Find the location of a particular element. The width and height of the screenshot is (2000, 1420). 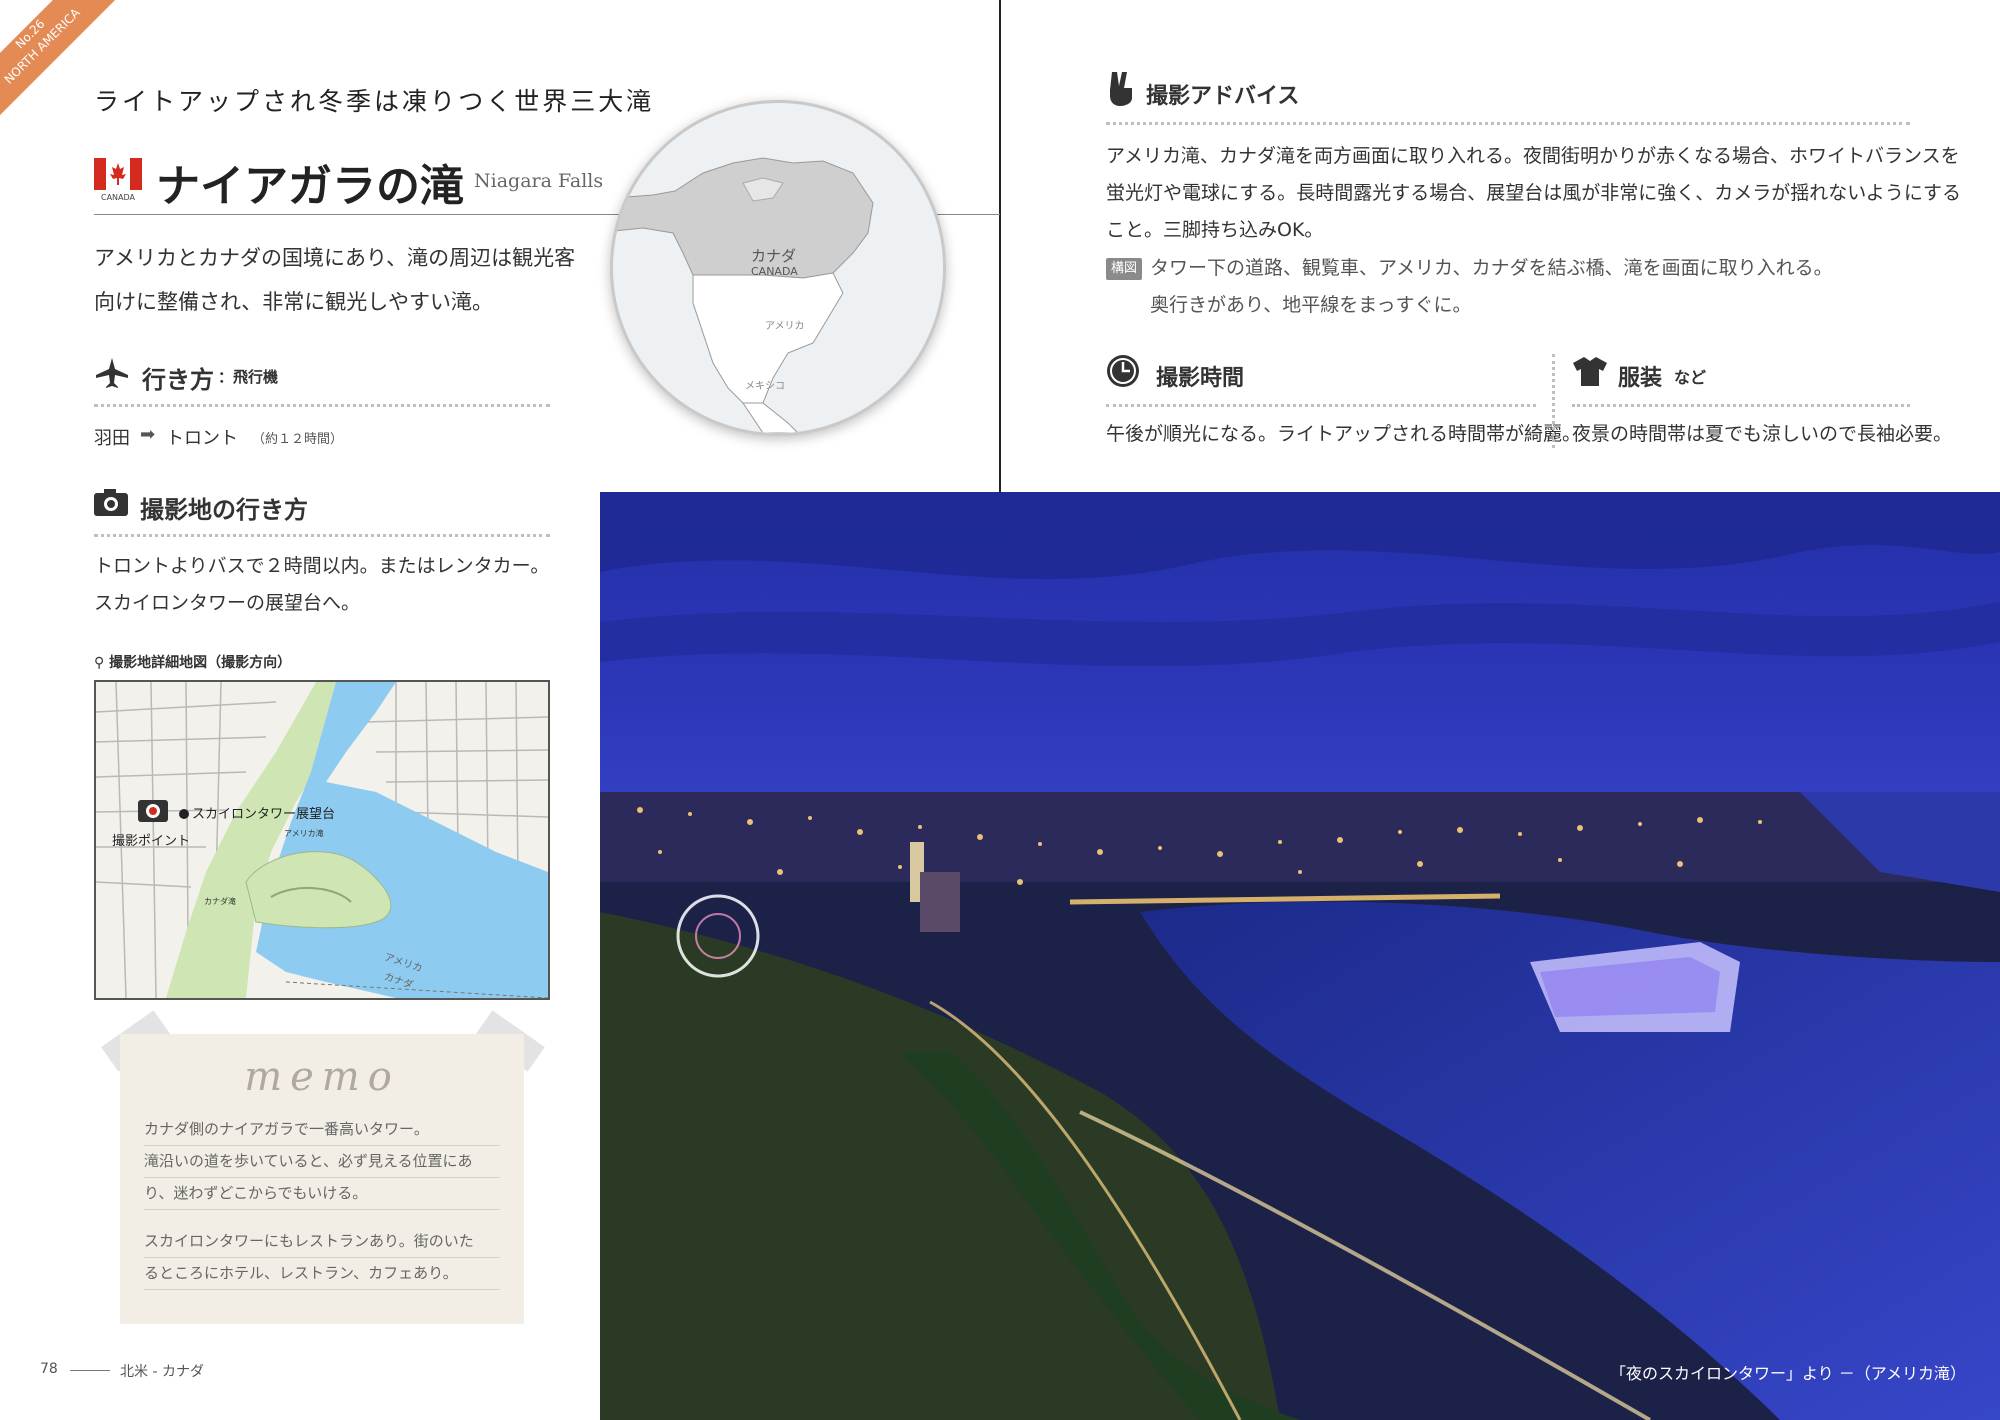

globe-canada-label: カナダ is located at coordinates (774, 256).